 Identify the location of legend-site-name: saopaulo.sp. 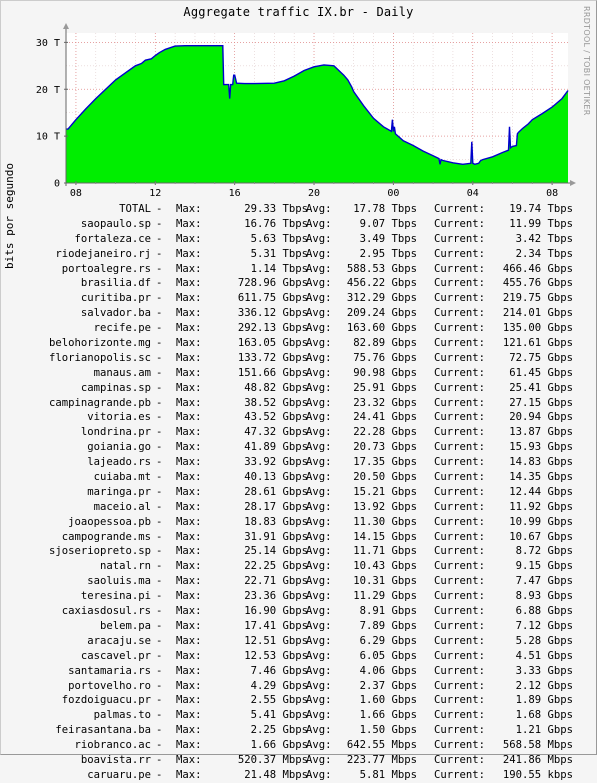
(115, 223).